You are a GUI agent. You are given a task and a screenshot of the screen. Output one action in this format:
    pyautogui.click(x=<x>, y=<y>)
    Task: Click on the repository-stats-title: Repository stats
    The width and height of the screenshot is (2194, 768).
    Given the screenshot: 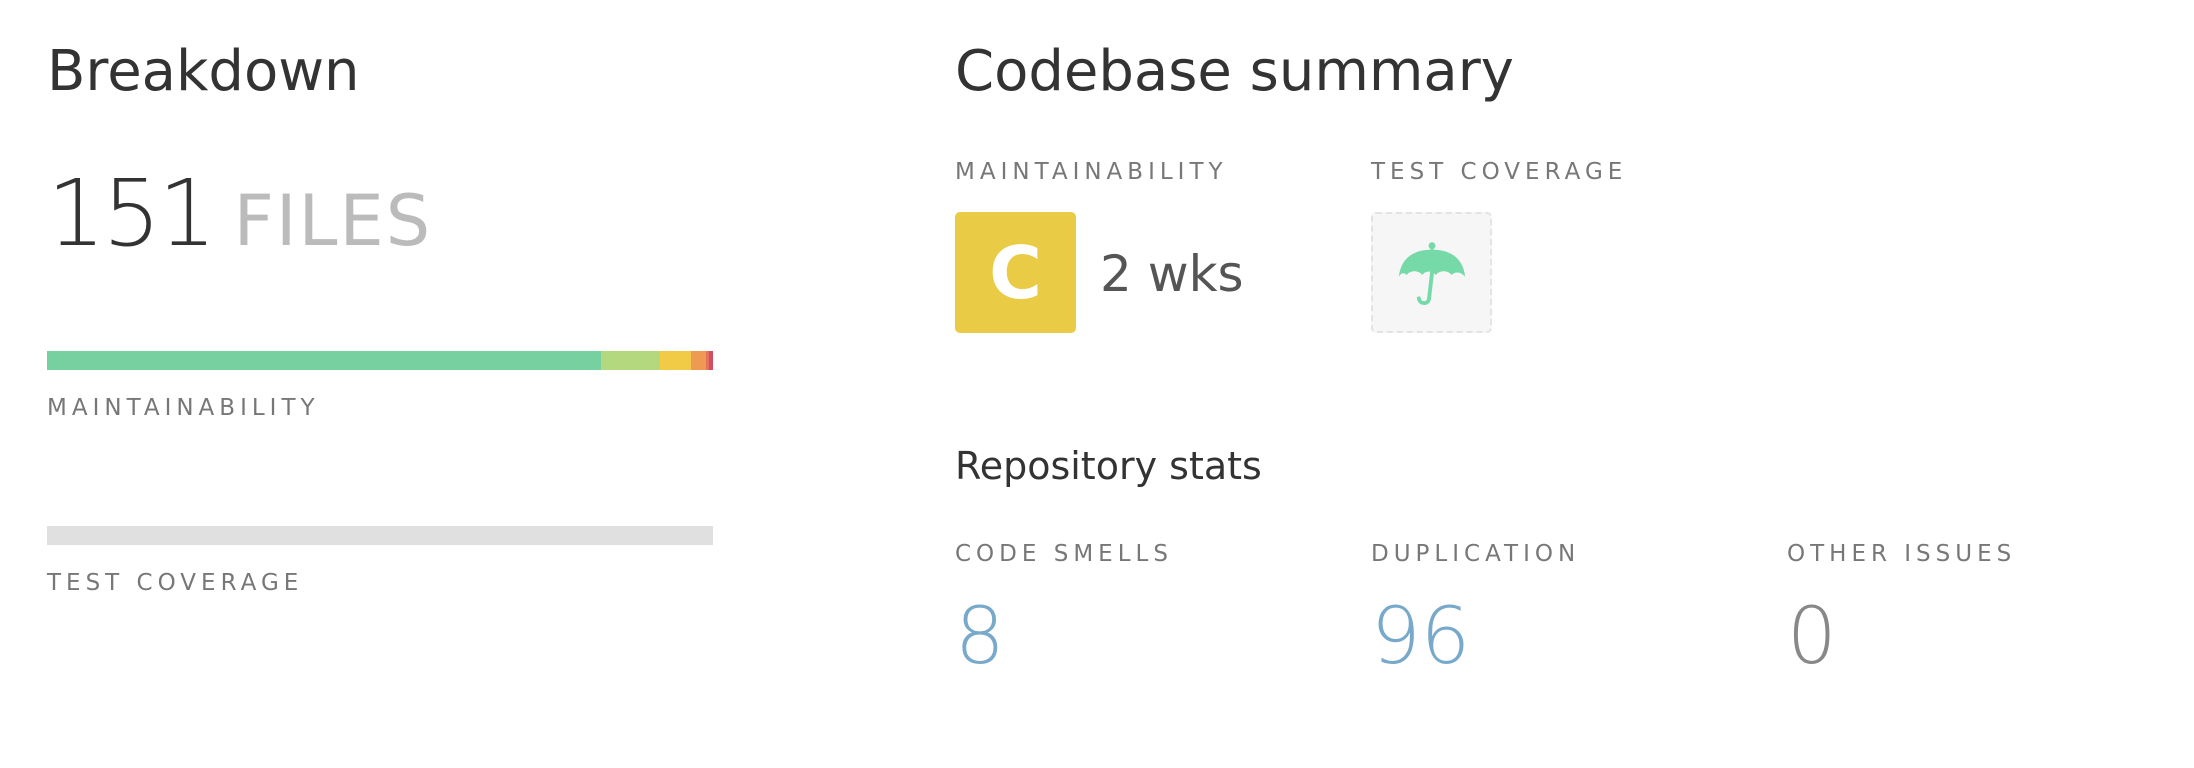 What is the action you would take?
    pyautogui.click(x=1108, y=466)
    